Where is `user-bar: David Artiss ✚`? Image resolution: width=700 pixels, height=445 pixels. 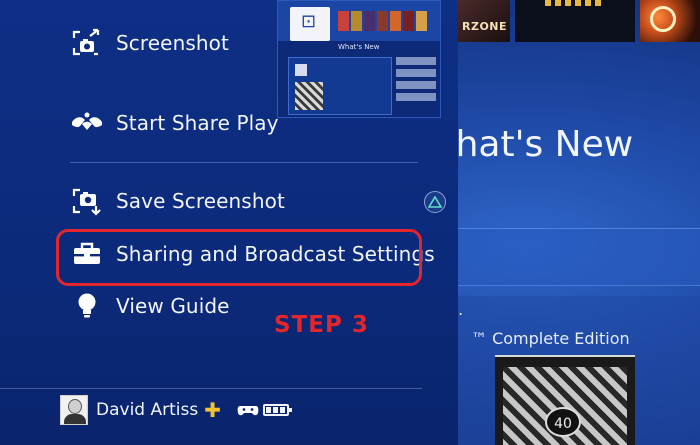 user-bar: David Artiss ✚ is located at coordinates (176, 410).